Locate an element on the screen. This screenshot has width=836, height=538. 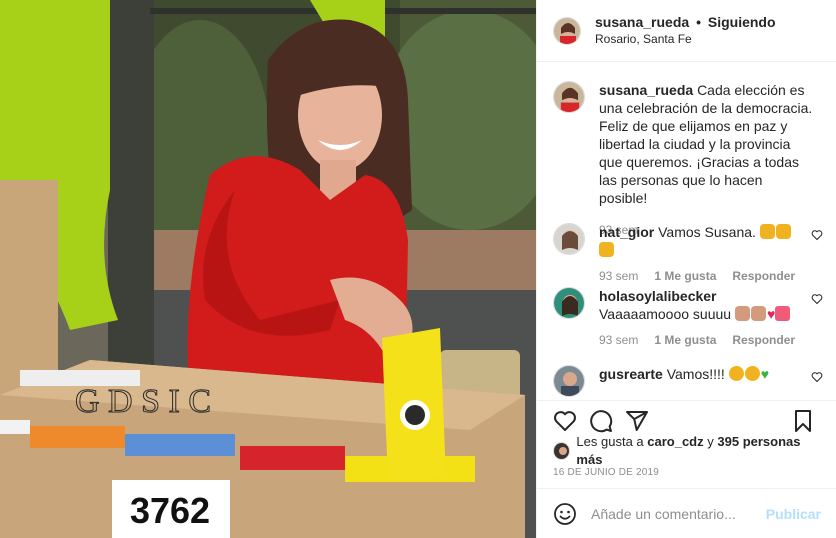
comment-item: gusrearte Vamos!!!! ♥ is located at coordinates (688, 381).